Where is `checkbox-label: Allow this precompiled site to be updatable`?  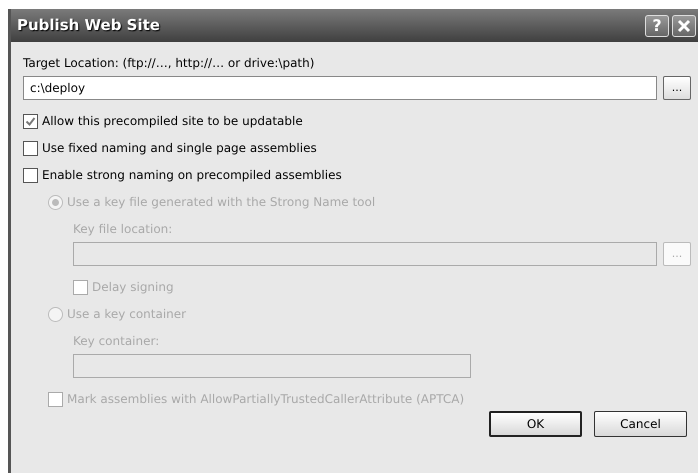
checkbox-label: Allow this precompiled site to be updatable is located at coordinates (172, 121).